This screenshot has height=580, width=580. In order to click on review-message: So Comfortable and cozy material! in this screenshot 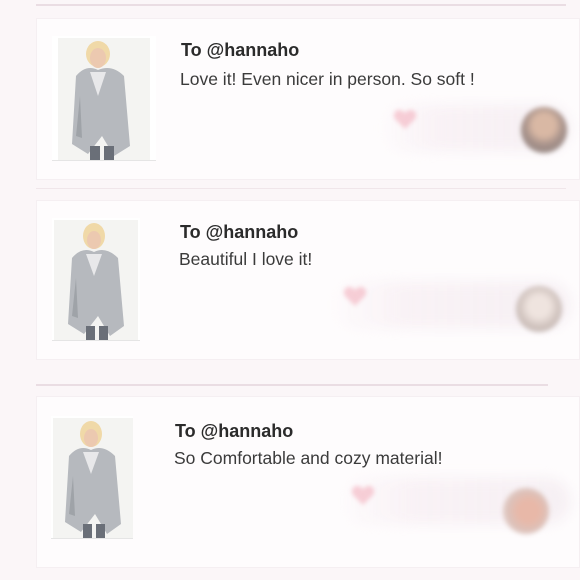, I will do `click(308, 458)`.